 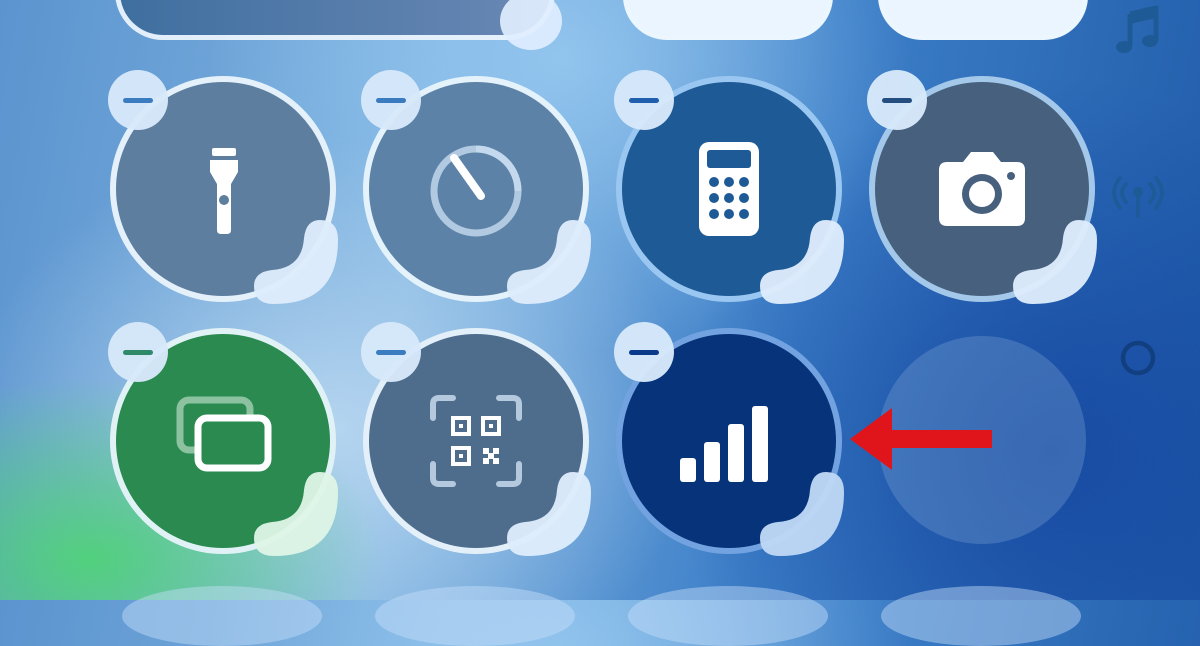 I want to click on antenna-signal-icon, so click(x=1138, y=196).